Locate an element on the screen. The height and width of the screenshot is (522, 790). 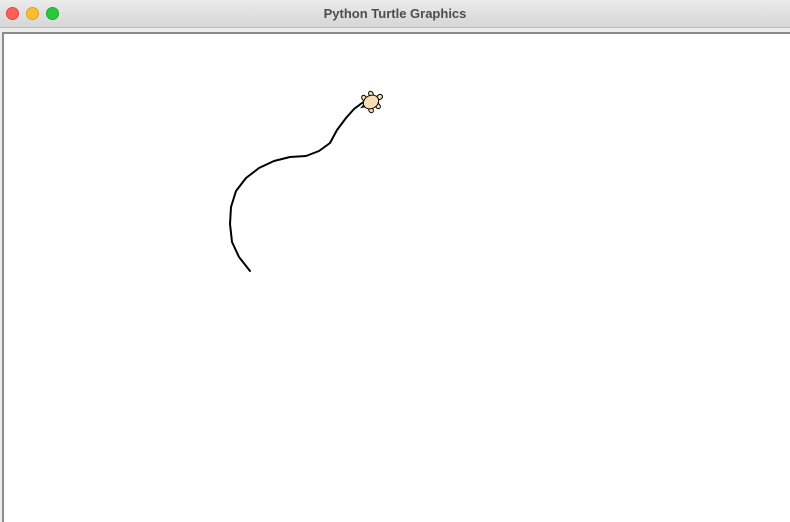
title-bar: Python Turtle Graphics is located at coordinates (395, 14).